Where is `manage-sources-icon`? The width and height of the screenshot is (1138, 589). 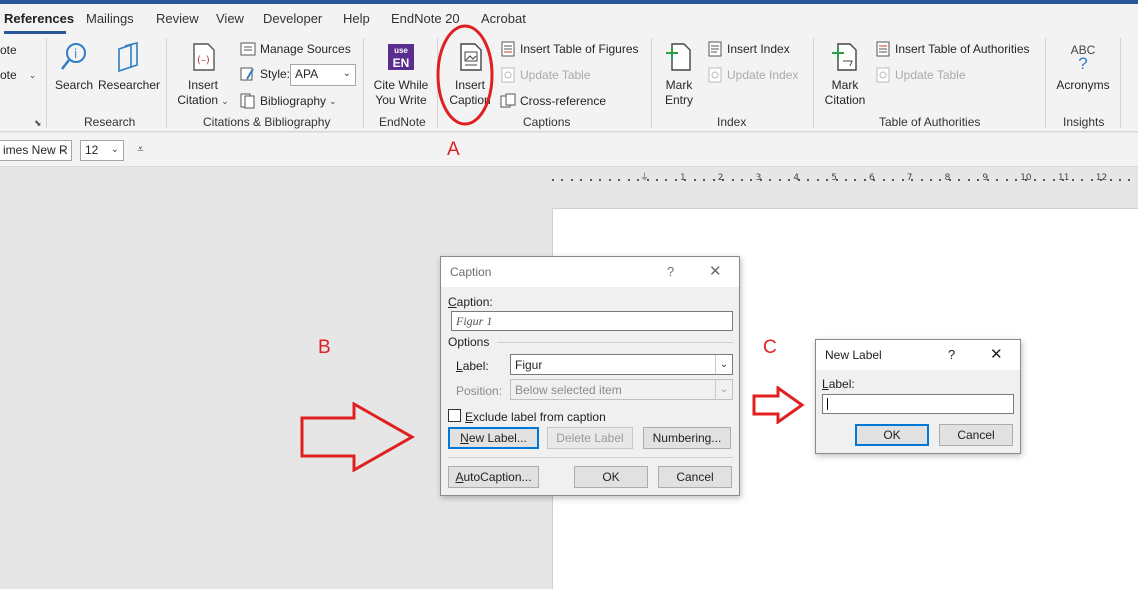
manage-sources-icon is located at coordinates (248, 49).